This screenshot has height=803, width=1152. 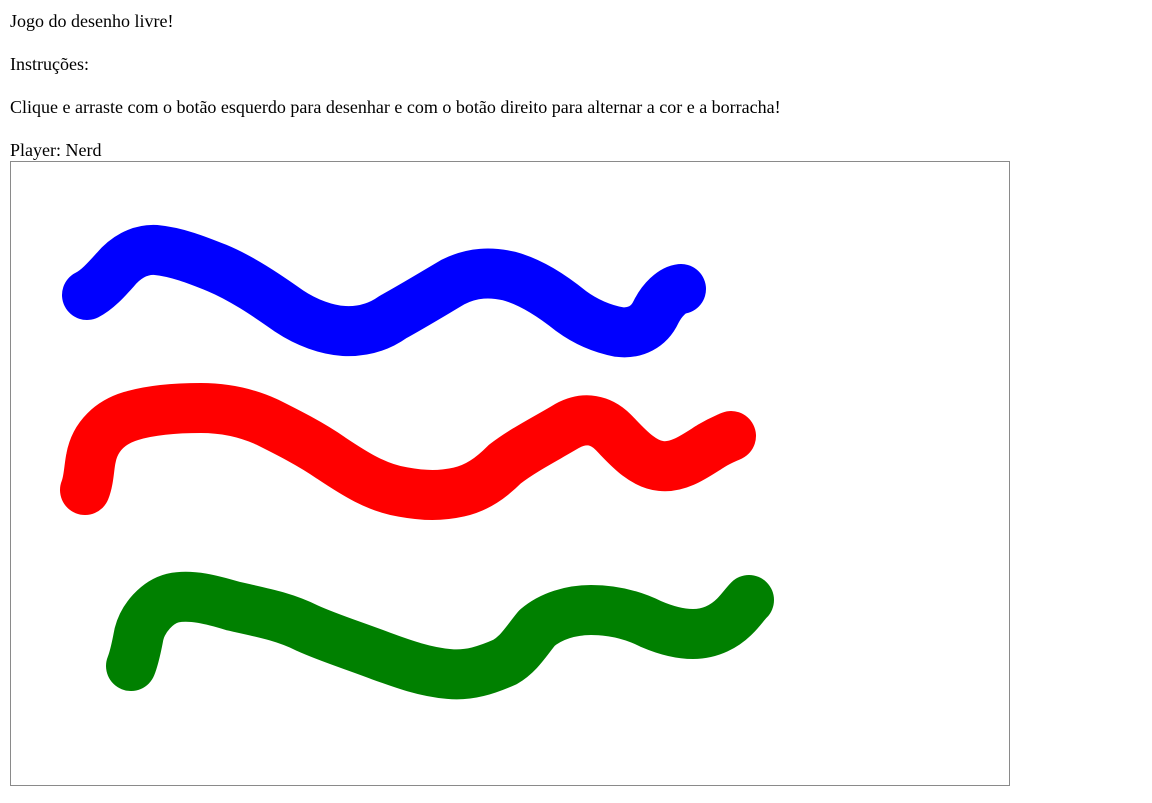 I want to click on red-stroke, so click(x=408, y=451).